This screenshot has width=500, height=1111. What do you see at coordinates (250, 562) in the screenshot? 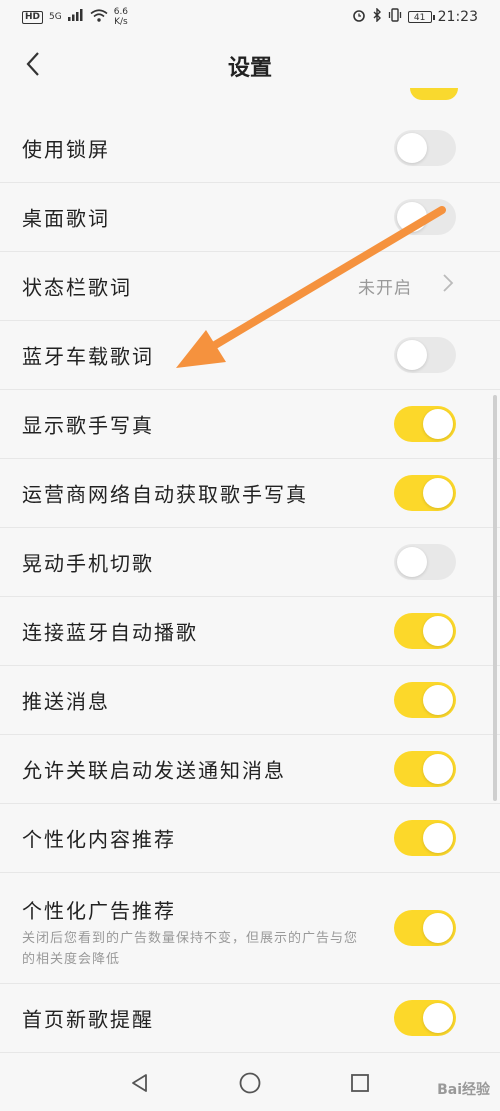
I see `setting-shake-switch-song: 晃动手机切歌` at bounding box center [250, 562].